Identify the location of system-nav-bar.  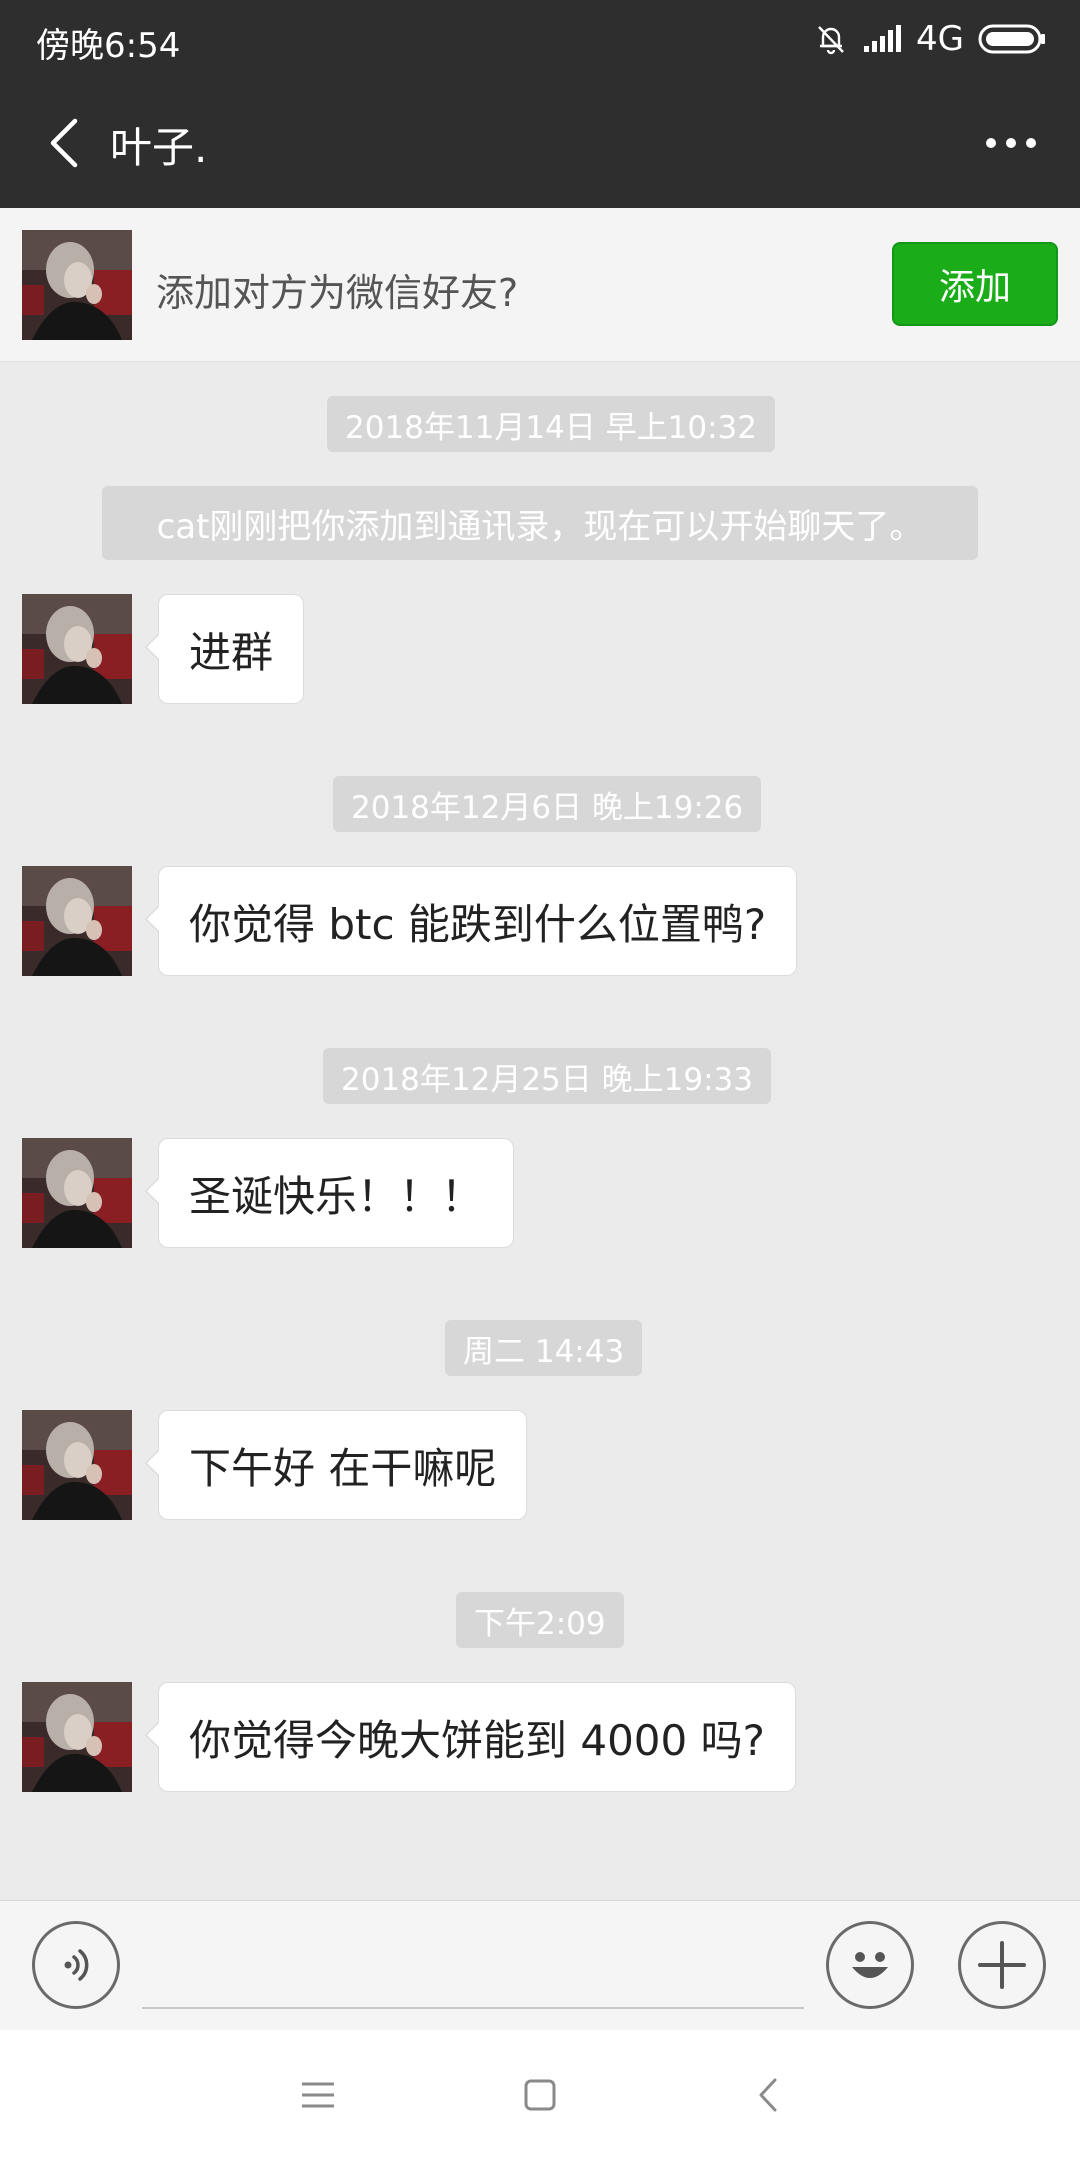
(540, 2095).